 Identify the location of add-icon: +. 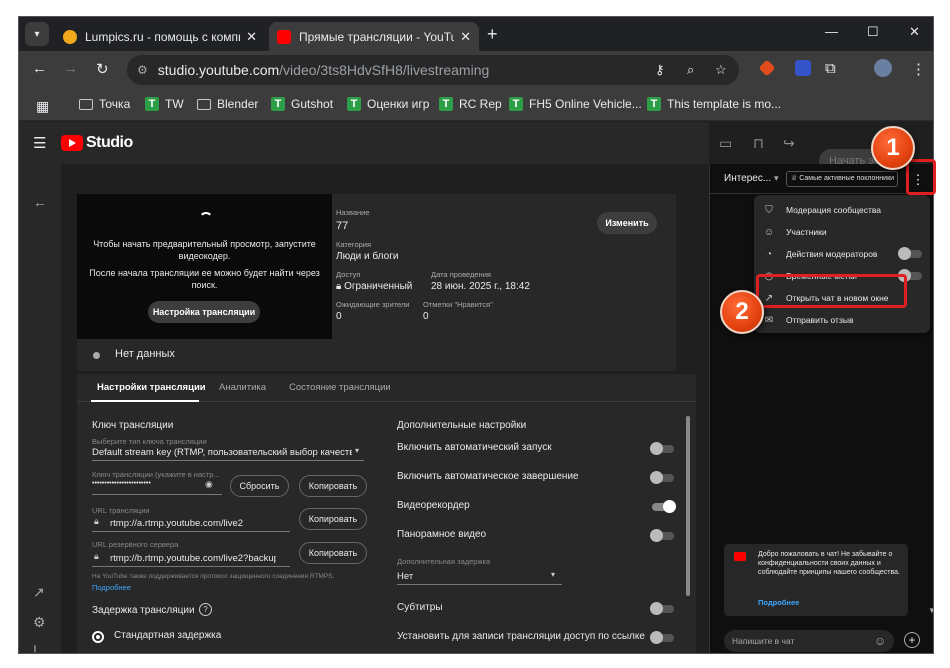
(912, 640).